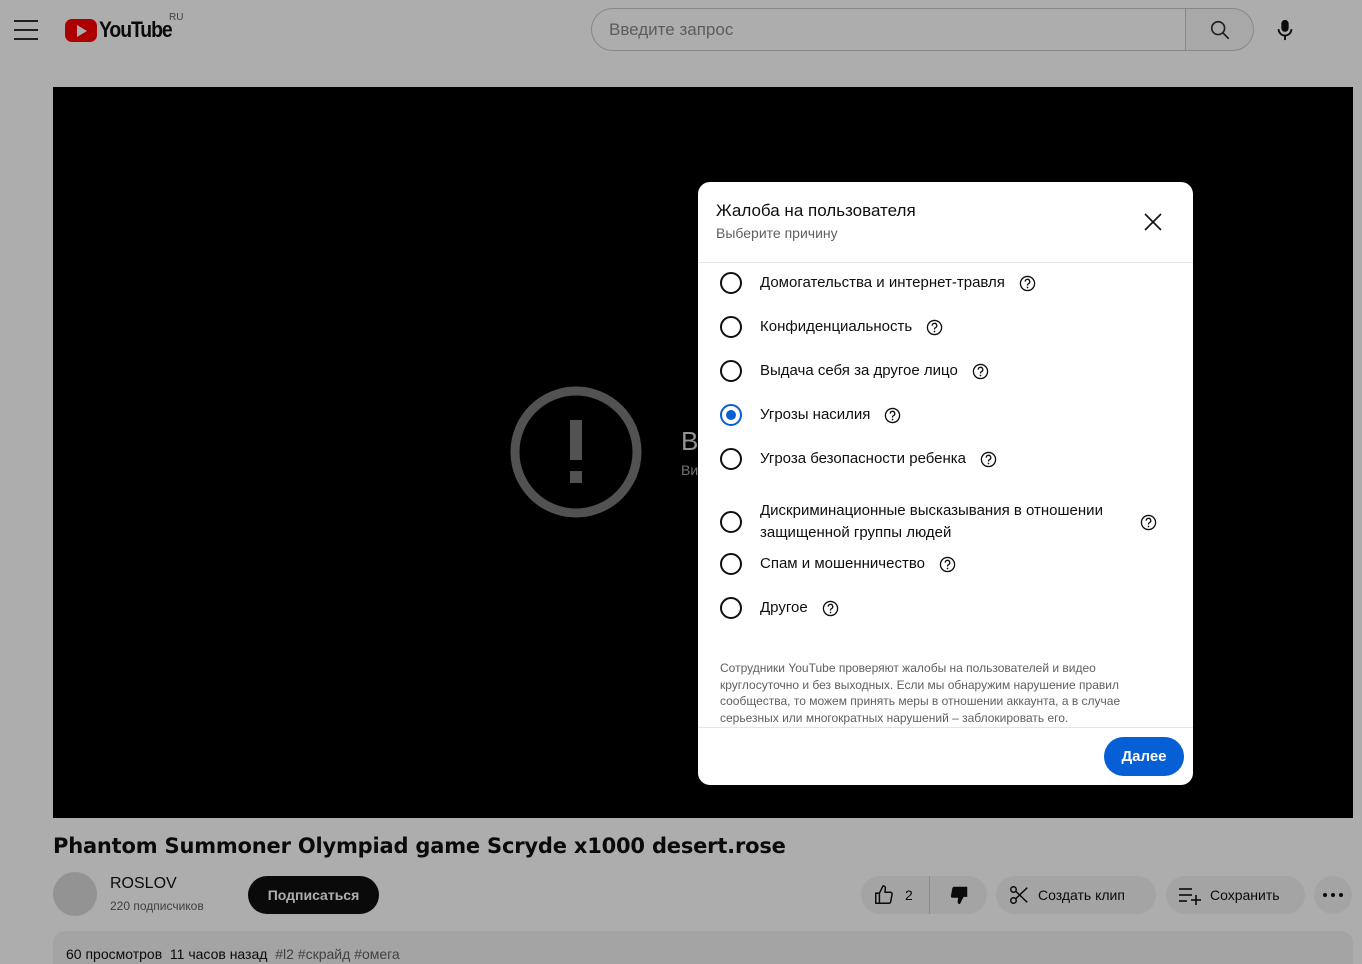 This screenshot has width=1362, height=964. I want to click on dialog-subtitle: Выберите причину, so click(777, 233).